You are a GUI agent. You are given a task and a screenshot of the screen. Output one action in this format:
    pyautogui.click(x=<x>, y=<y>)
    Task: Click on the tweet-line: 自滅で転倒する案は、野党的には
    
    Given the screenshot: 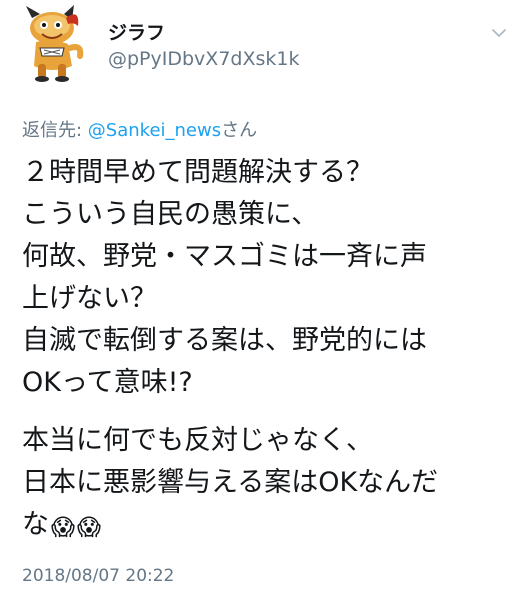 What is the action you would take?
    pyautogui.click(x=224, y=340)
    